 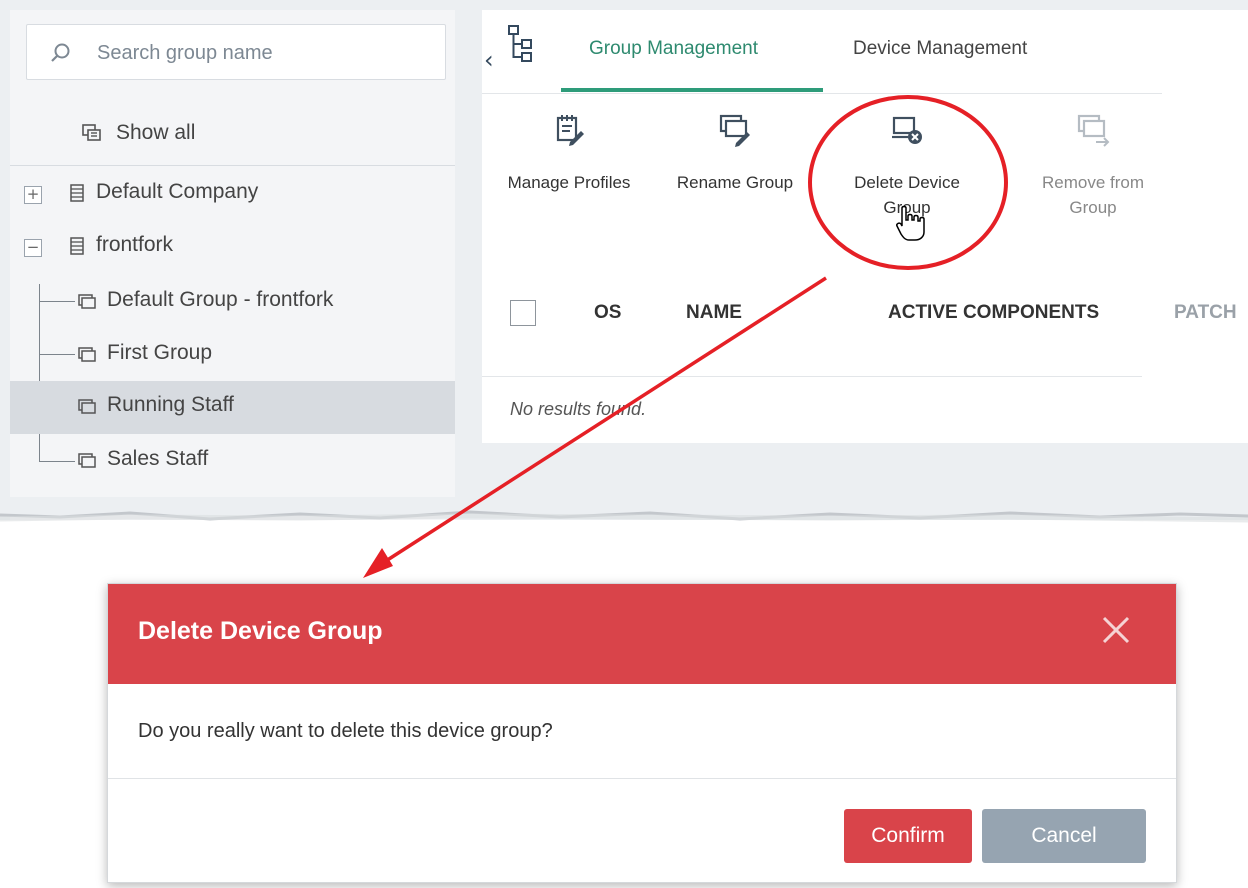 I want to click on show-all-icon, so click(x=91, y=132).